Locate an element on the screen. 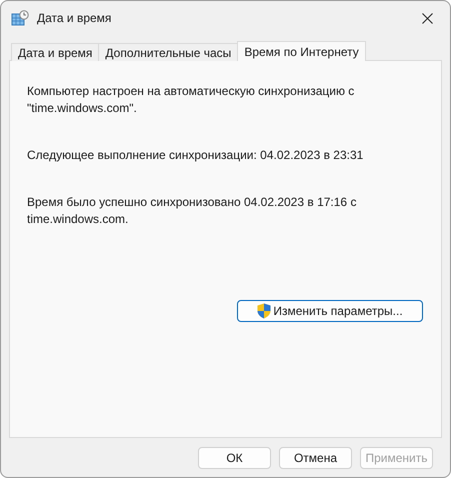 This screenshot has width=451, height=478. calendar-clock-icon is located at coordinates (20, 18).